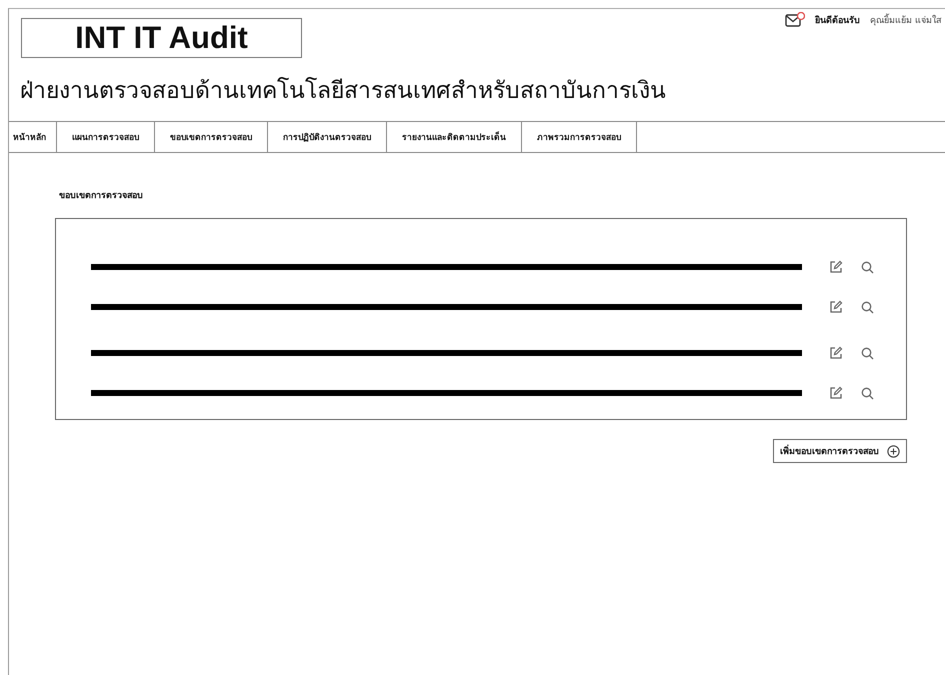 This screenshot has height=675, width=945. Describe the element at coordinates (106, 137) in the screenshot. I see `nav-tab: แผนการตรวจสอบ` at that location.